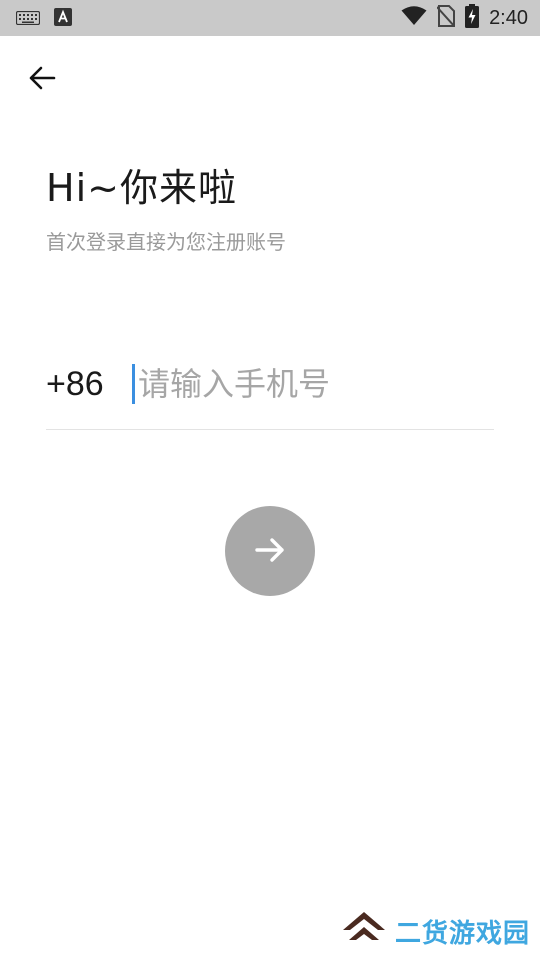  I want to click on battery-charging-icon, so click(472, 18).